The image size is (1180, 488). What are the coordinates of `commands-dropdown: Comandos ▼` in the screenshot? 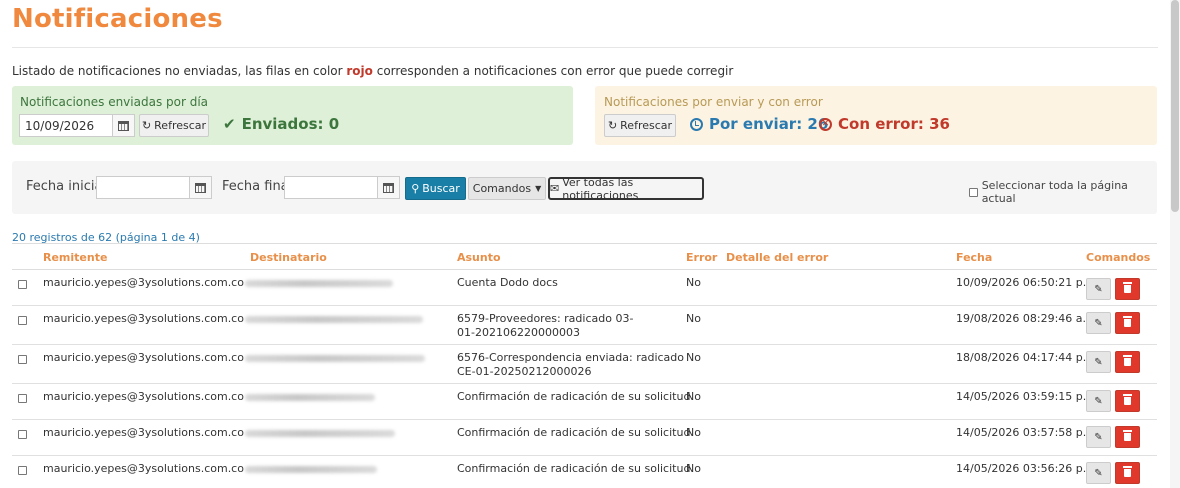 It's located at (507, 188).